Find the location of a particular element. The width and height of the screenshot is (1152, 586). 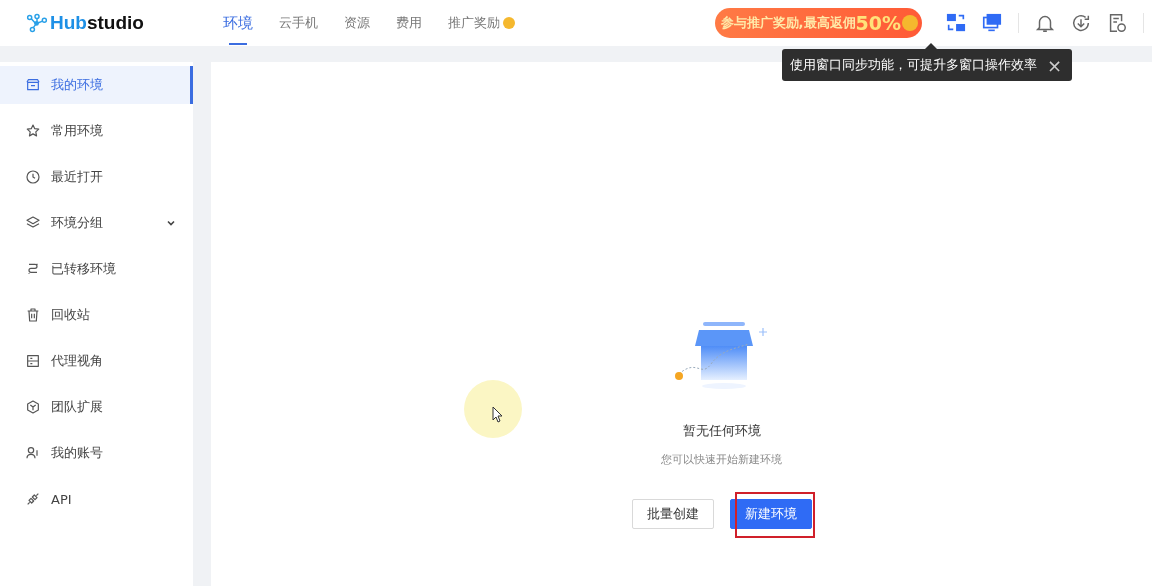

nav-tab: 资源 is located at coordinates (357, 23).